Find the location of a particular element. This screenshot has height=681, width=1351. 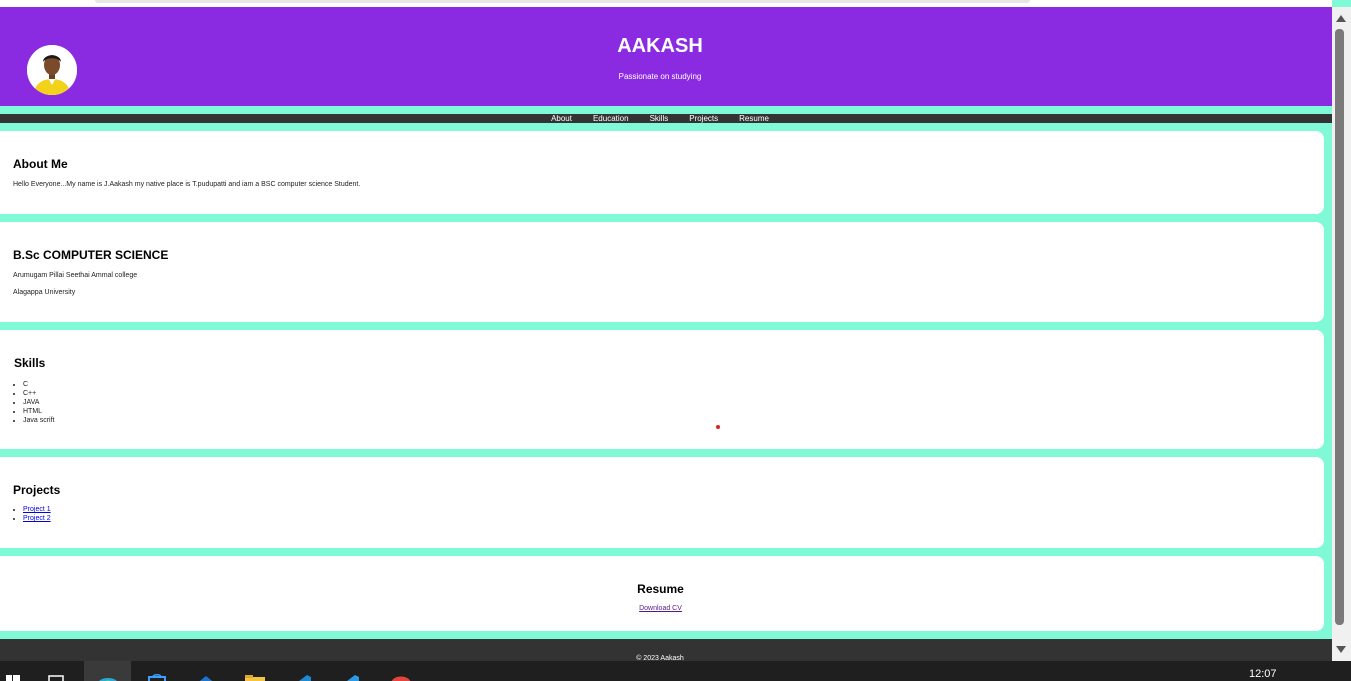

edge-browser-icon is located at coordinates (108, 677).